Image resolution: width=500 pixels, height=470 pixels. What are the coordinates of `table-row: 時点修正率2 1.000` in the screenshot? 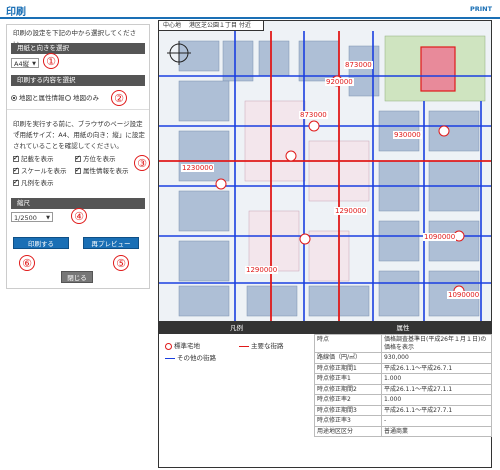 It's located at (403, 400).